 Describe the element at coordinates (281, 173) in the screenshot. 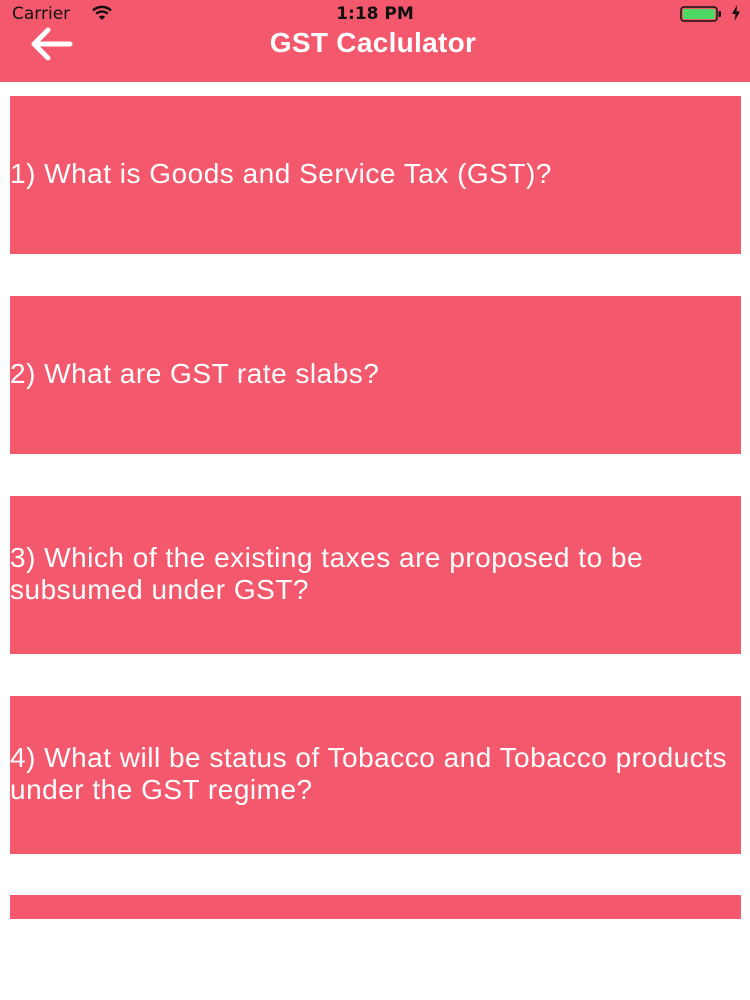

I see `question-label: 1) What is Goods and Service Tax (GST)?` at that location.